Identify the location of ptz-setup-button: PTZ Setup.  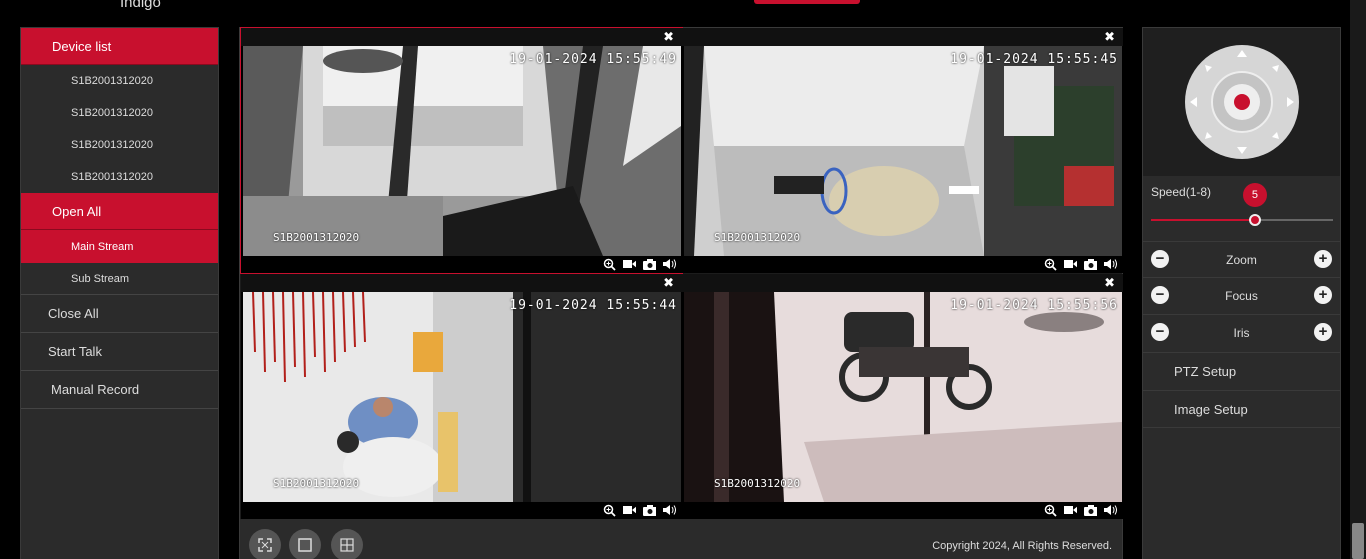
(1241, 371).